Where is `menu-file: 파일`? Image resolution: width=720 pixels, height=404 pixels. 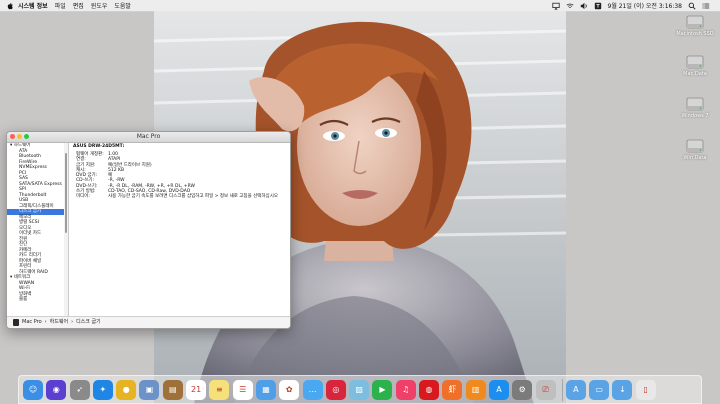
menu-file: 파일 is located at coordinates (60, 5).